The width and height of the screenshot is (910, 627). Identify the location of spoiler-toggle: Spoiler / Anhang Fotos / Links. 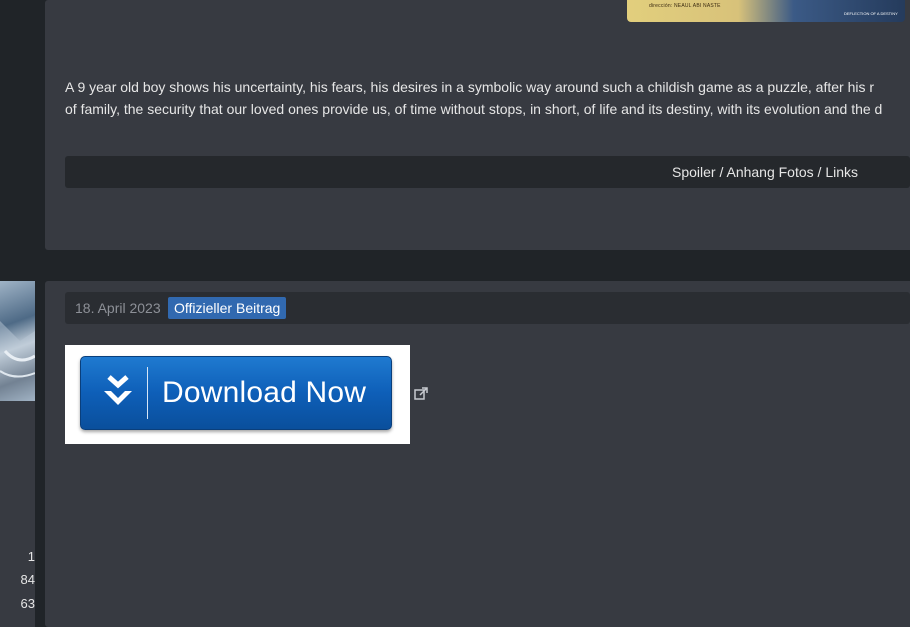
(487, 172).